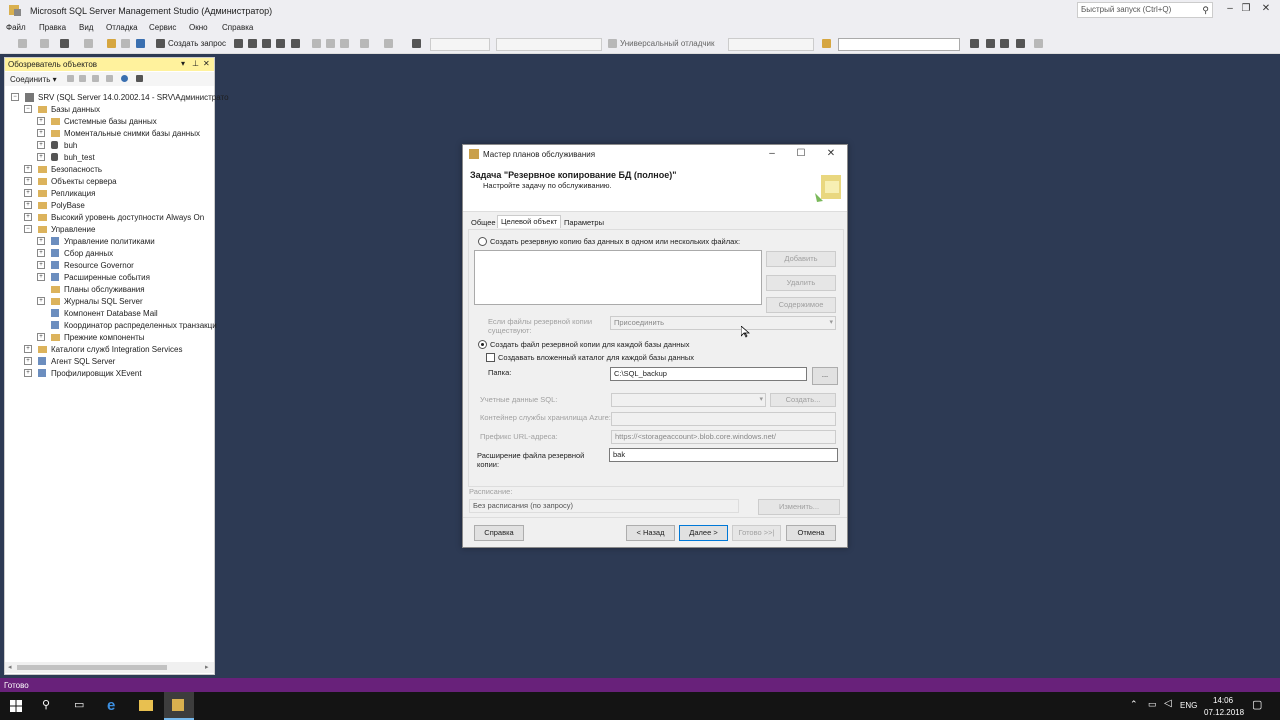 The image size is (1280, 720). Describe the element at coordinates (1020, 43) in the screenshot. I see `windows-layout-icon` at that location.